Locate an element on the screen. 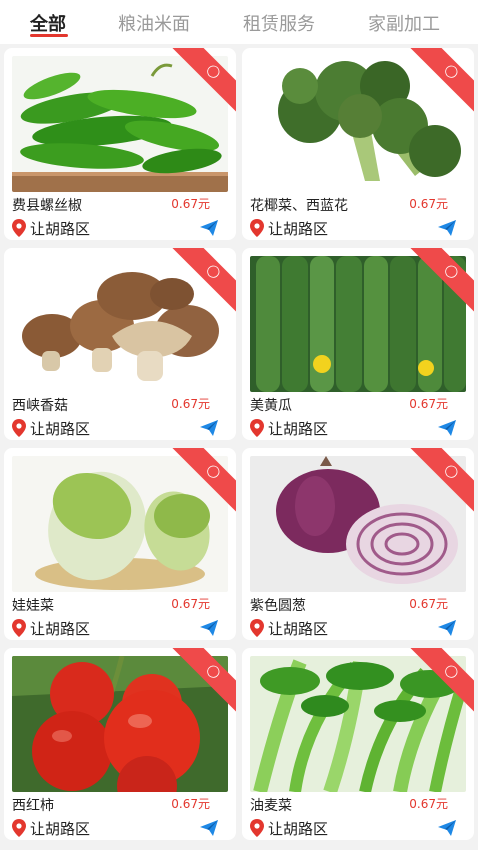  product-name: 西峡香菇 is located at coordinates (40, 406).